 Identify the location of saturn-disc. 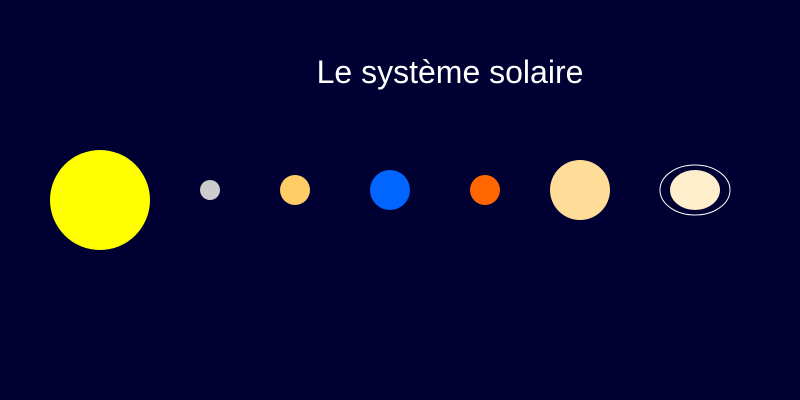
(695, 190).